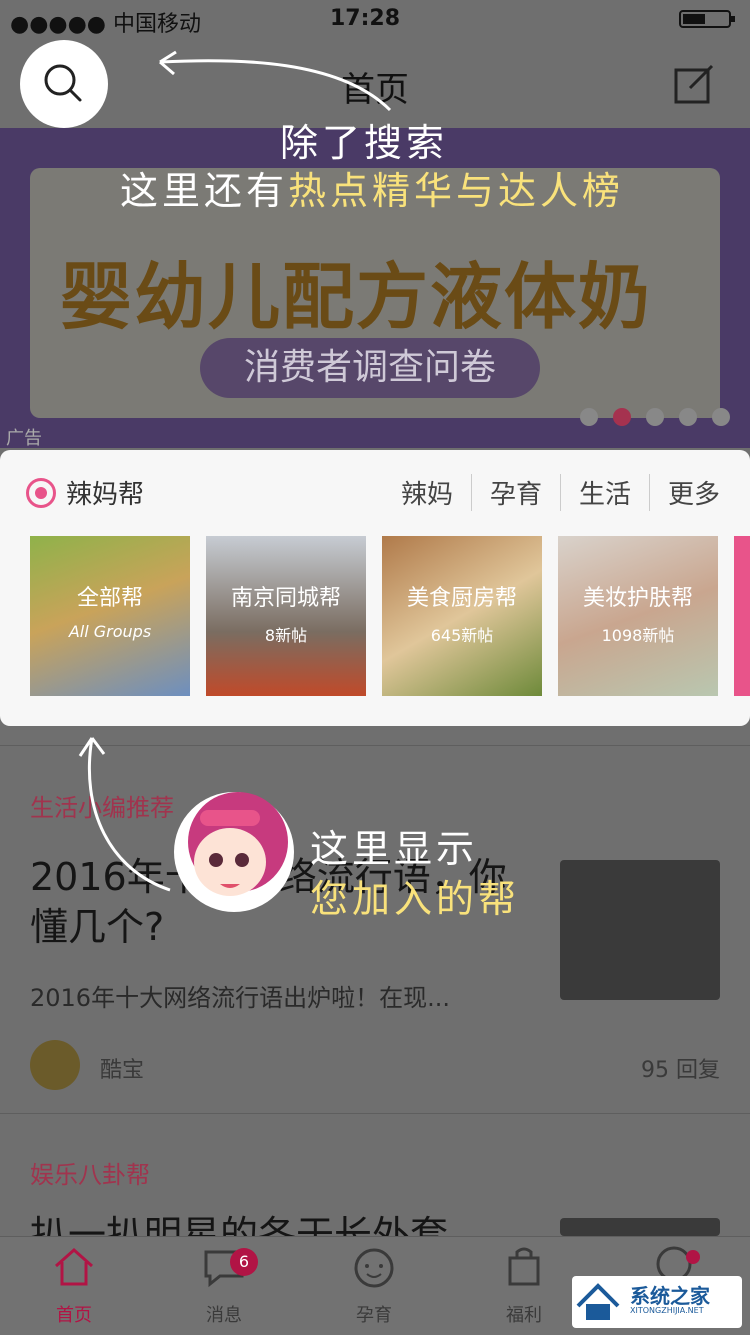 This screenshot has width=750, height=1335. Describe the element at coordinates (105, 495) in the screenshot. I see `group-panel-title: 辣妈帮` at that location.